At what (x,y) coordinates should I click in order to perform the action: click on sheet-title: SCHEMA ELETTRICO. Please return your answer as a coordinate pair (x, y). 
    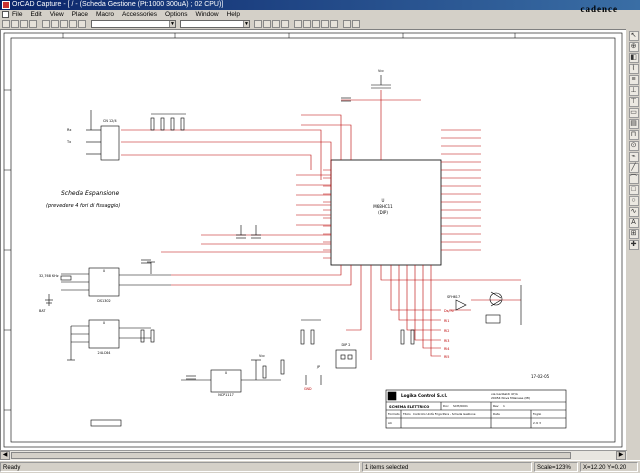
    Looking at the image, I should click on (409, 407).